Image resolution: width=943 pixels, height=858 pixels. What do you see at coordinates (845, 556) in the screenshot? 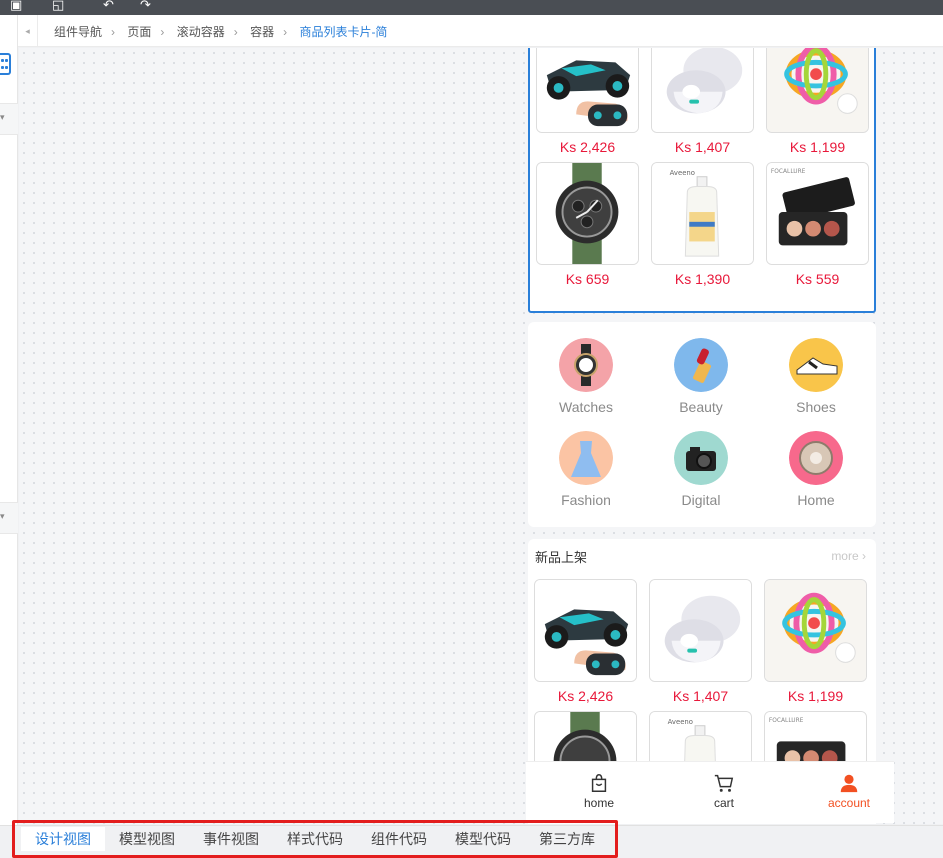
I see `more-label: more` at bounding box center [845, 556].